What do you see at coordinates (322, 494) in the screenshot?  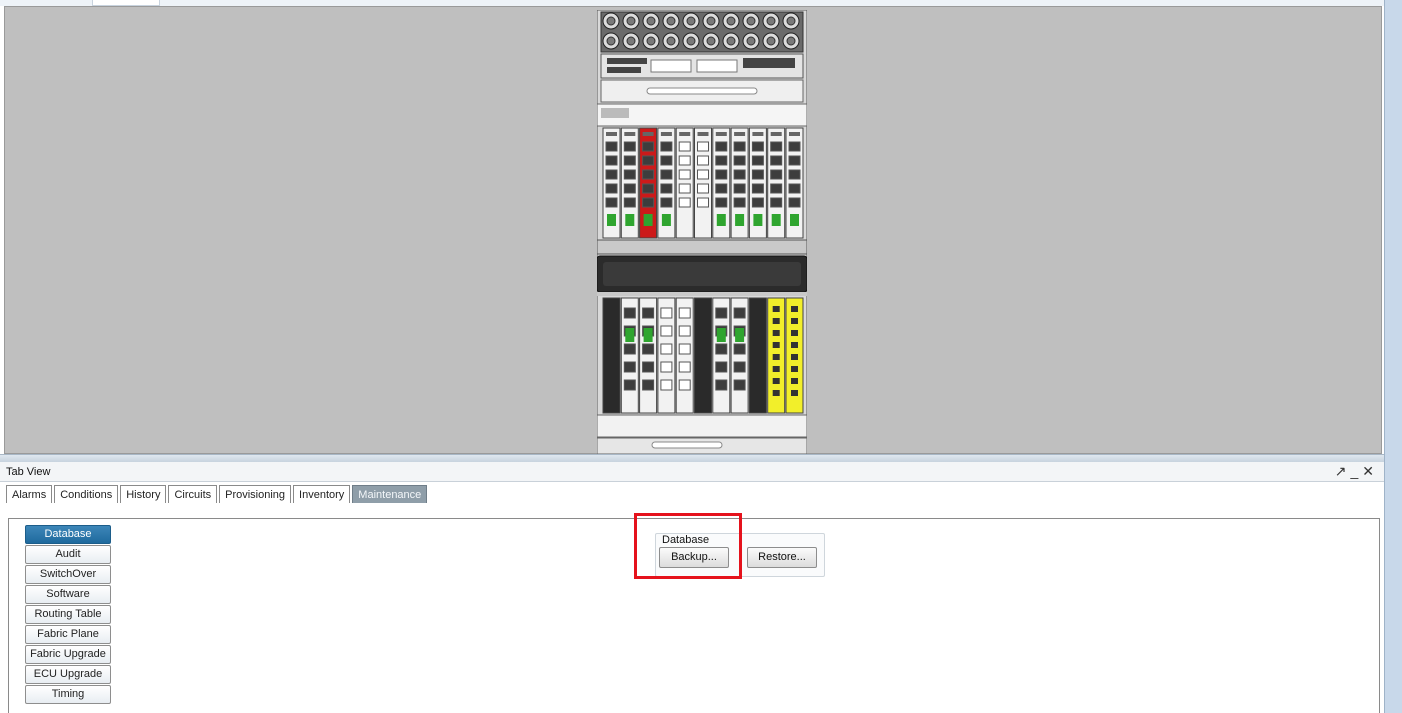 I see `tab-inventory: Inventory` at bounding box center [322, 494].